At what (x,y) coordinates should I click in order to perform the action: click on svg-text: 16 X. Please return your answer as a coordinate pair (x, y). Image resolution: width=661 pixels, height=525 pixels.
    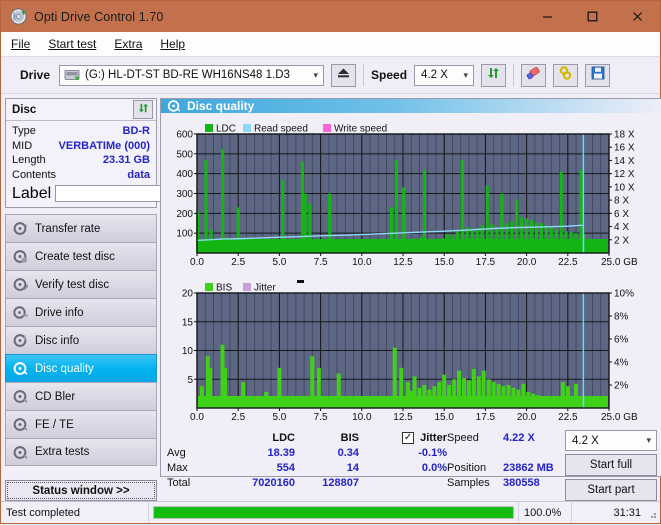
    Looking at the image, I should click on (624, 148).